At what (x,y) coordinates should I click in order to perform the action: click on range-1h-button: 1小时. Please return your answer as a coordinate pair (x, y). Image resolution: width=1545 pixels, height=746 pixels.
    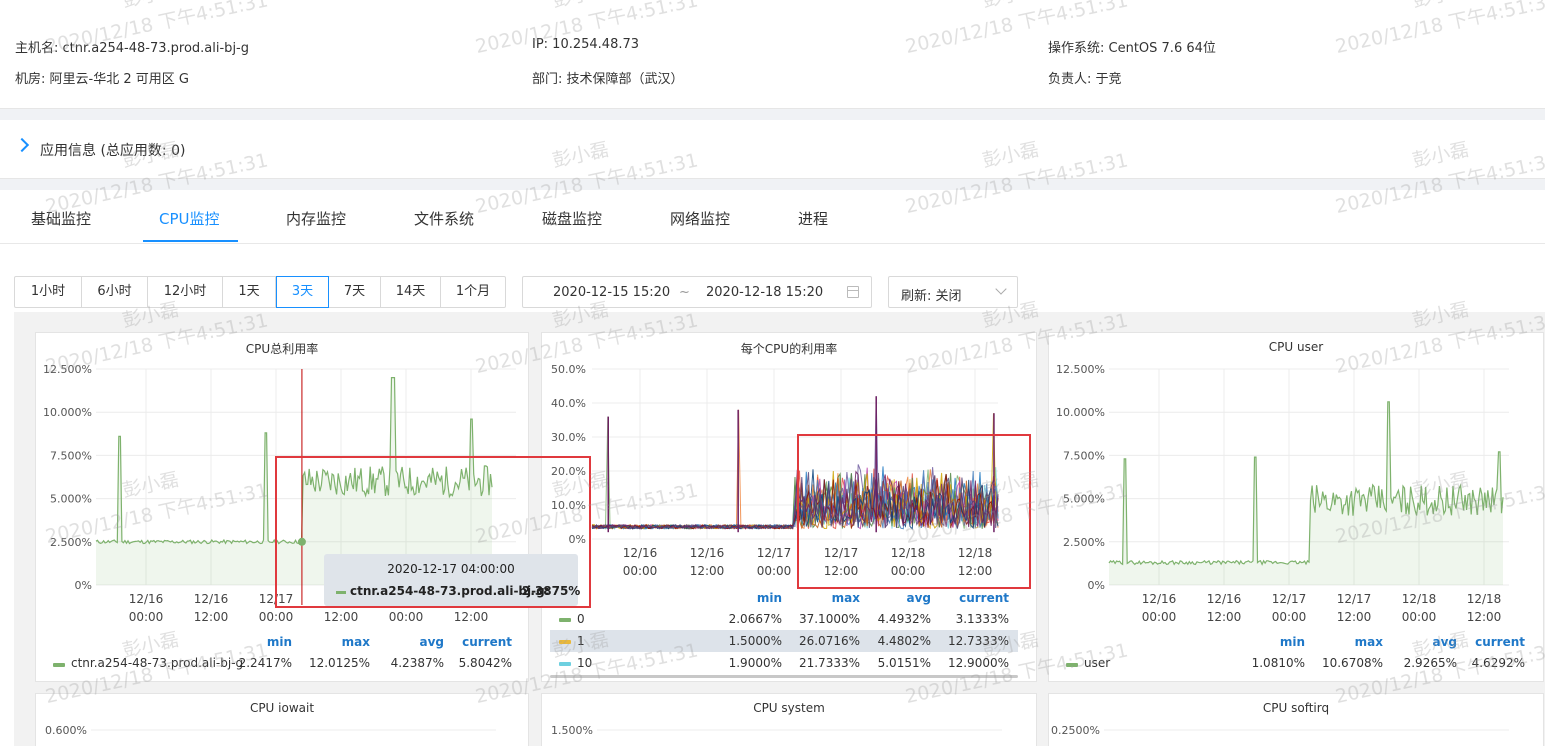
    Looking at the image, I should click on (48, 292).